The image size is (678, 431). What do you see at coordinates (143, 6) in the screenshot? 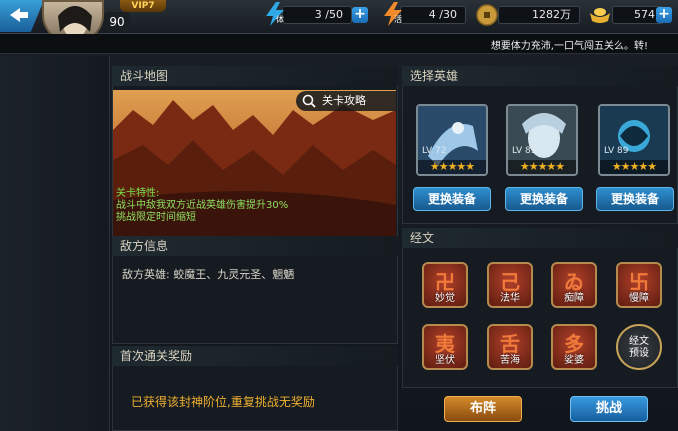
I see `vip-badge: VIP7` at bounding box center [143, 6].